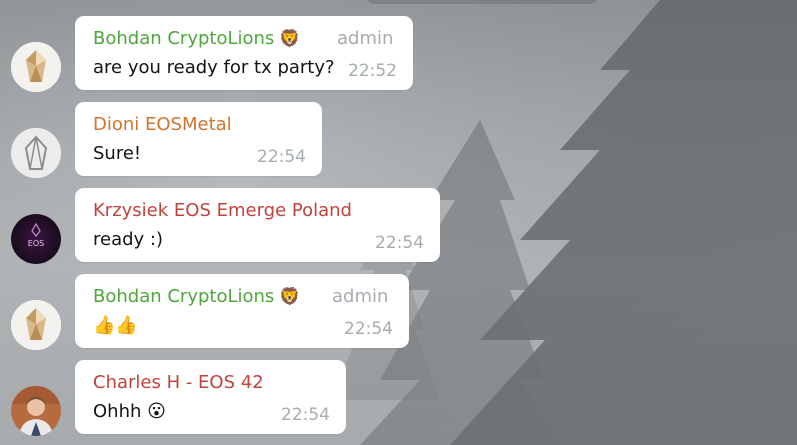 This screenshot has width=797, height=445. I want to click on message-text: are you ready for tx party?, so click(214, 67).